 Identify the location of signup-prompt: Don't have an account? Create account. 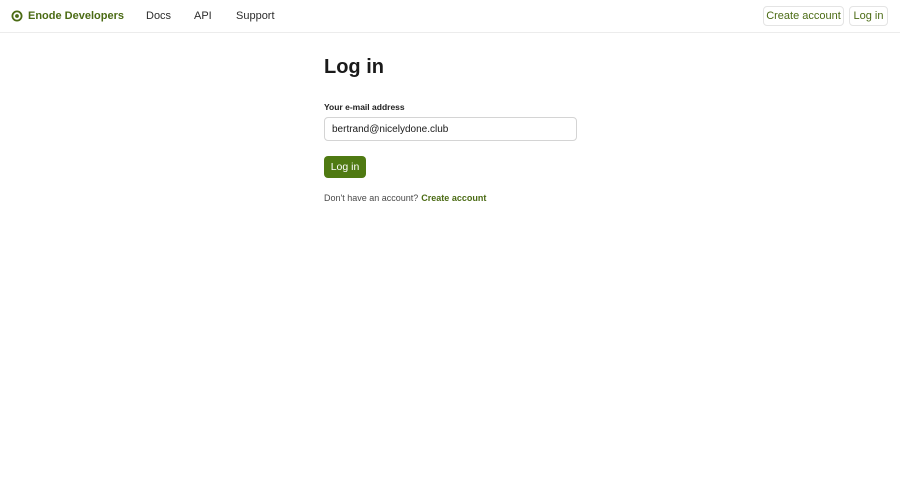
(405, 198).